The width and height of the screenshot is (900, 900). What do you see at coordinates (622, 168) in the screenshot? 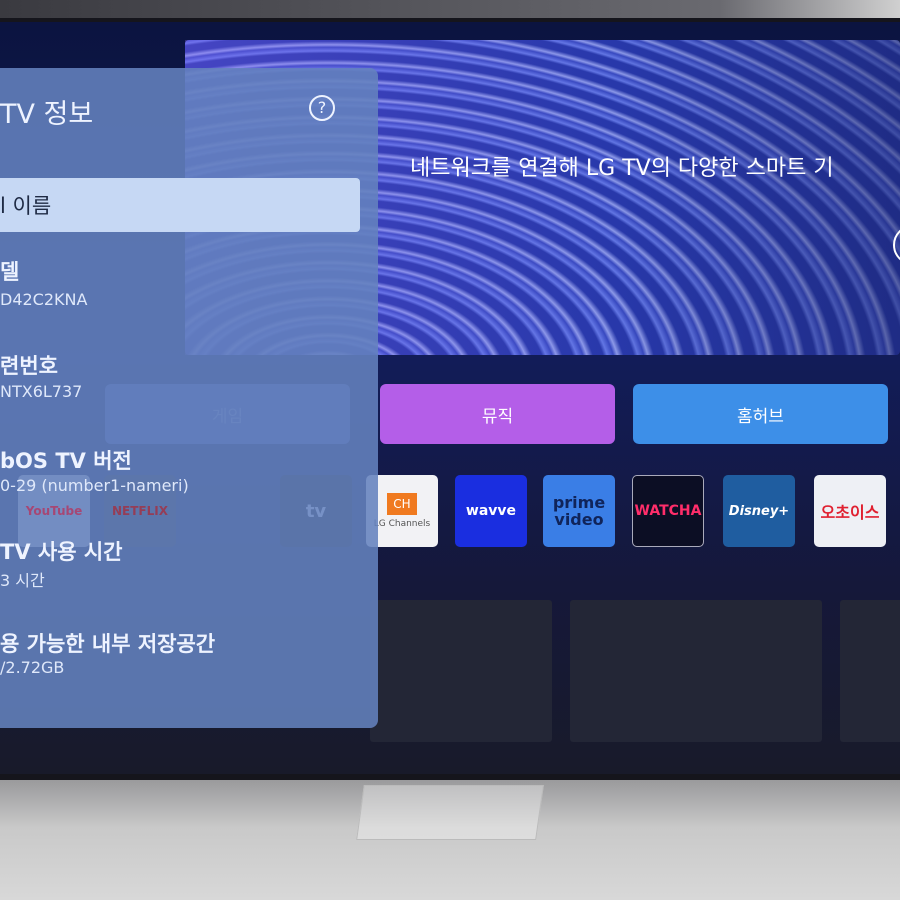
I see `hero-text: 네트워크를 연결해 LG TV의 다양한 스마트 기` at bounding box center [622, 168].